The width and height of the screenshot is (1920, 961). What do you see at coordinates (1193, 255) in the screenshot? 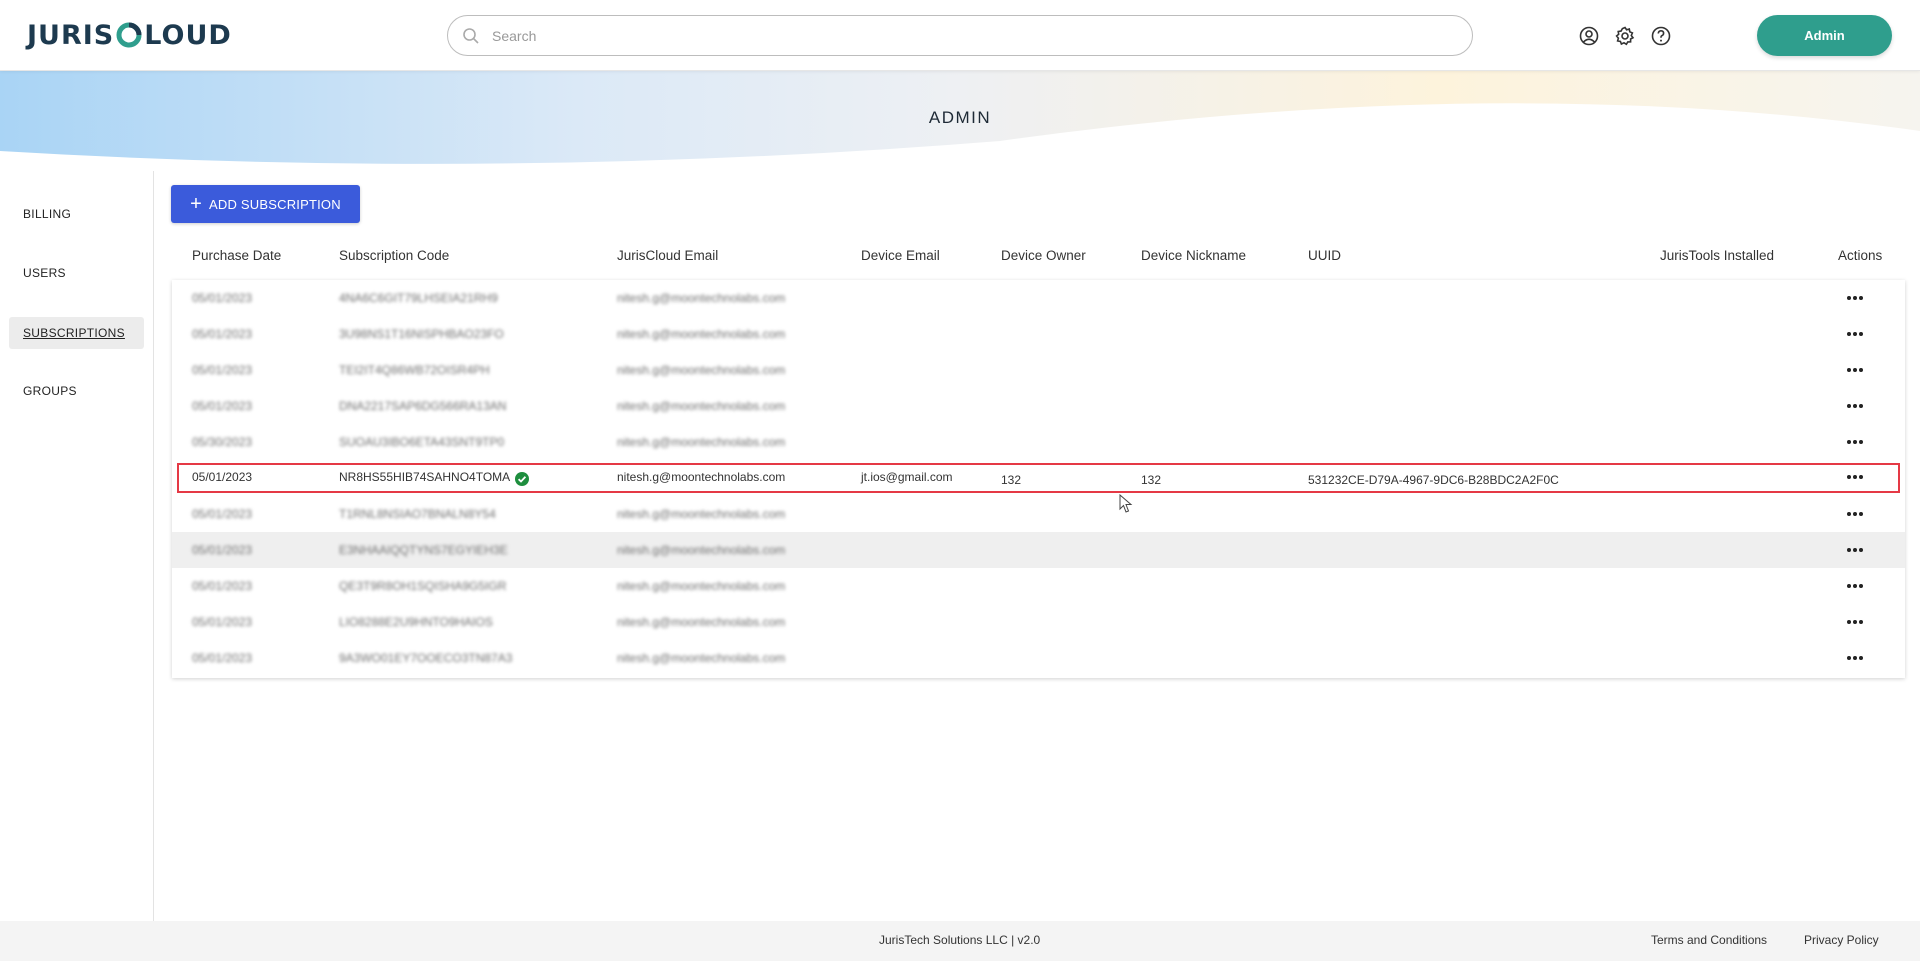
I see `column-header-device-nickname: Device Nickname` at bounding box center [1193, 255].